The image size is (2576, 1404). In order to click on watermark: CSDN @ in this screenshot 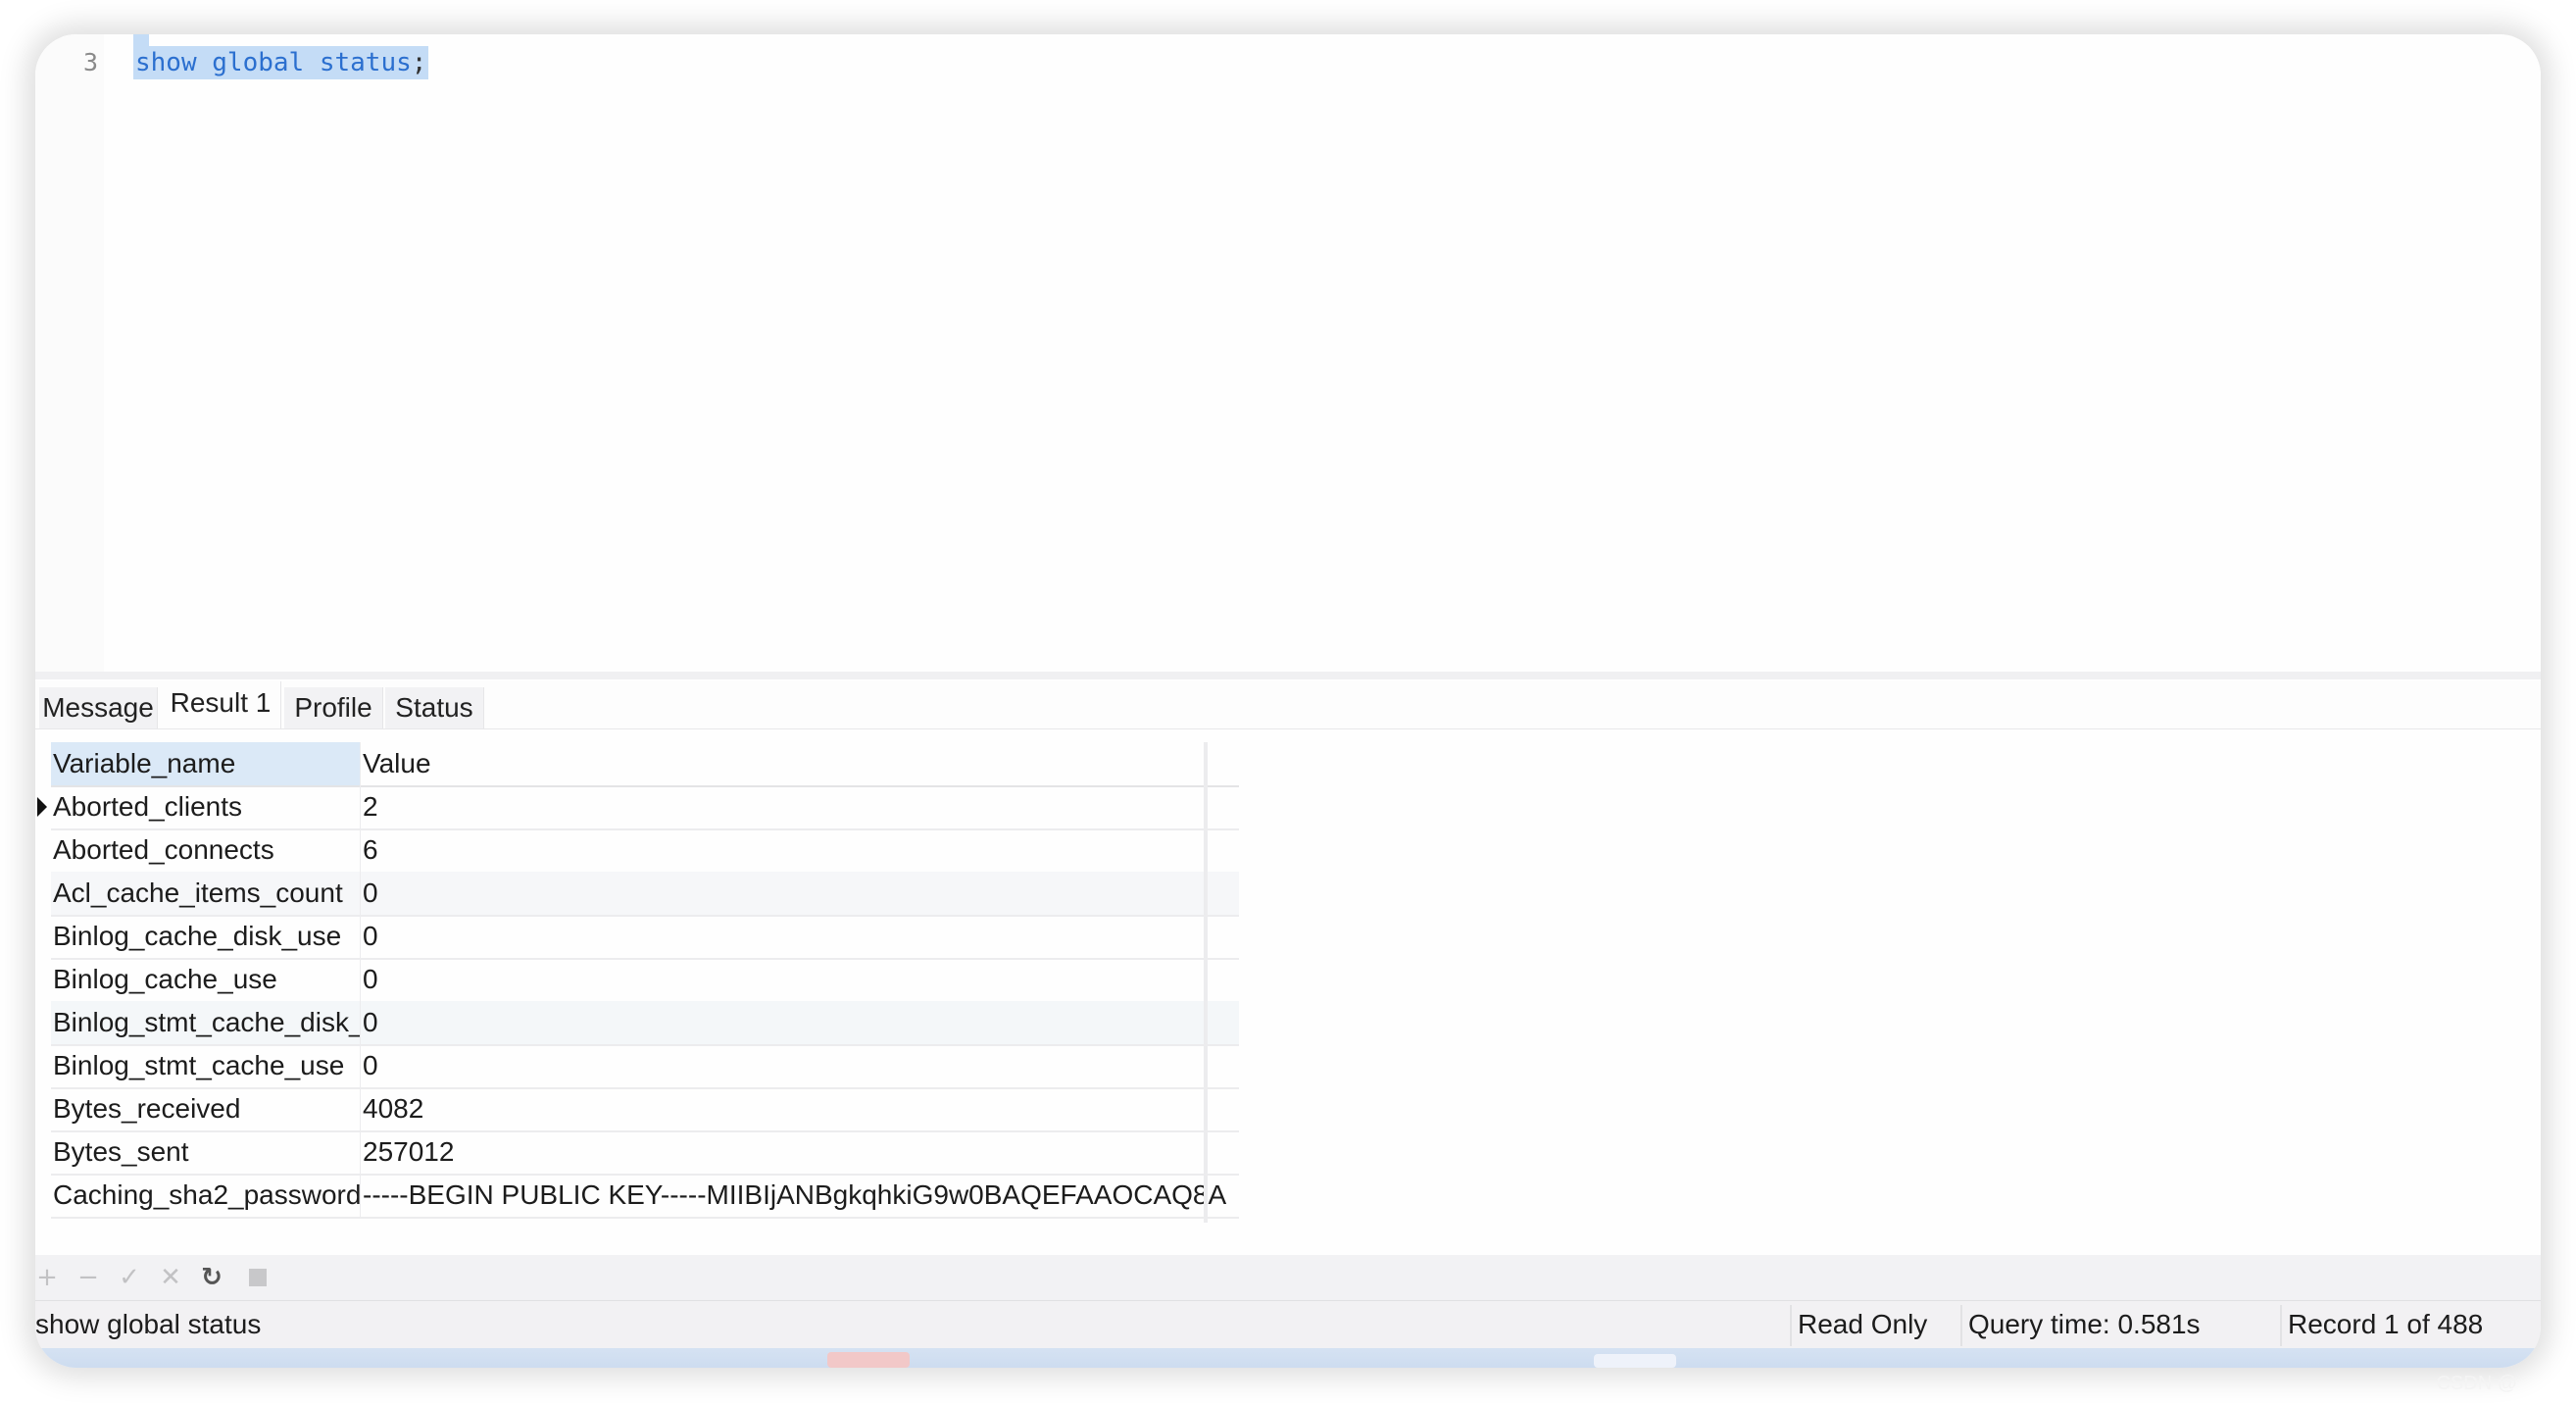, I will do `click(2476, 1383)`.